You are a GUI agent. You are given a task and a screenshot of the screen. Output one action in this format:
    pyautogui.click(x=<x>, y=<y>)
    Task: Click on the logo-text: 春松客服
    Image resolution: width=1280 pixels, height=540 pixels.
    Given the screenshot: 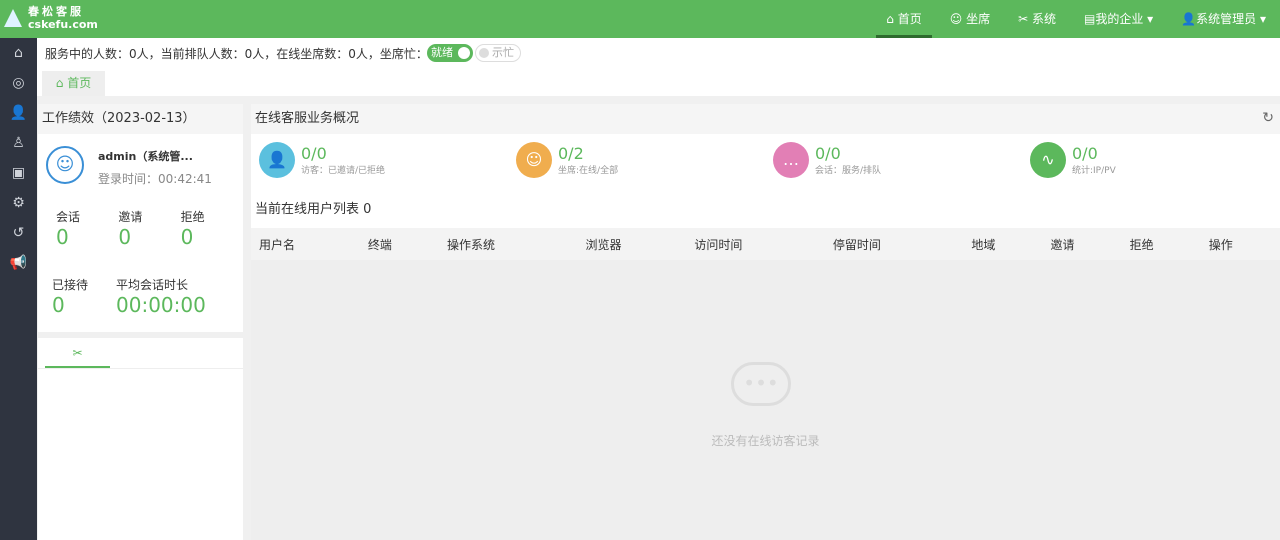 What is the action you would take?
    pyautogui.click(x=56, y=11)
    